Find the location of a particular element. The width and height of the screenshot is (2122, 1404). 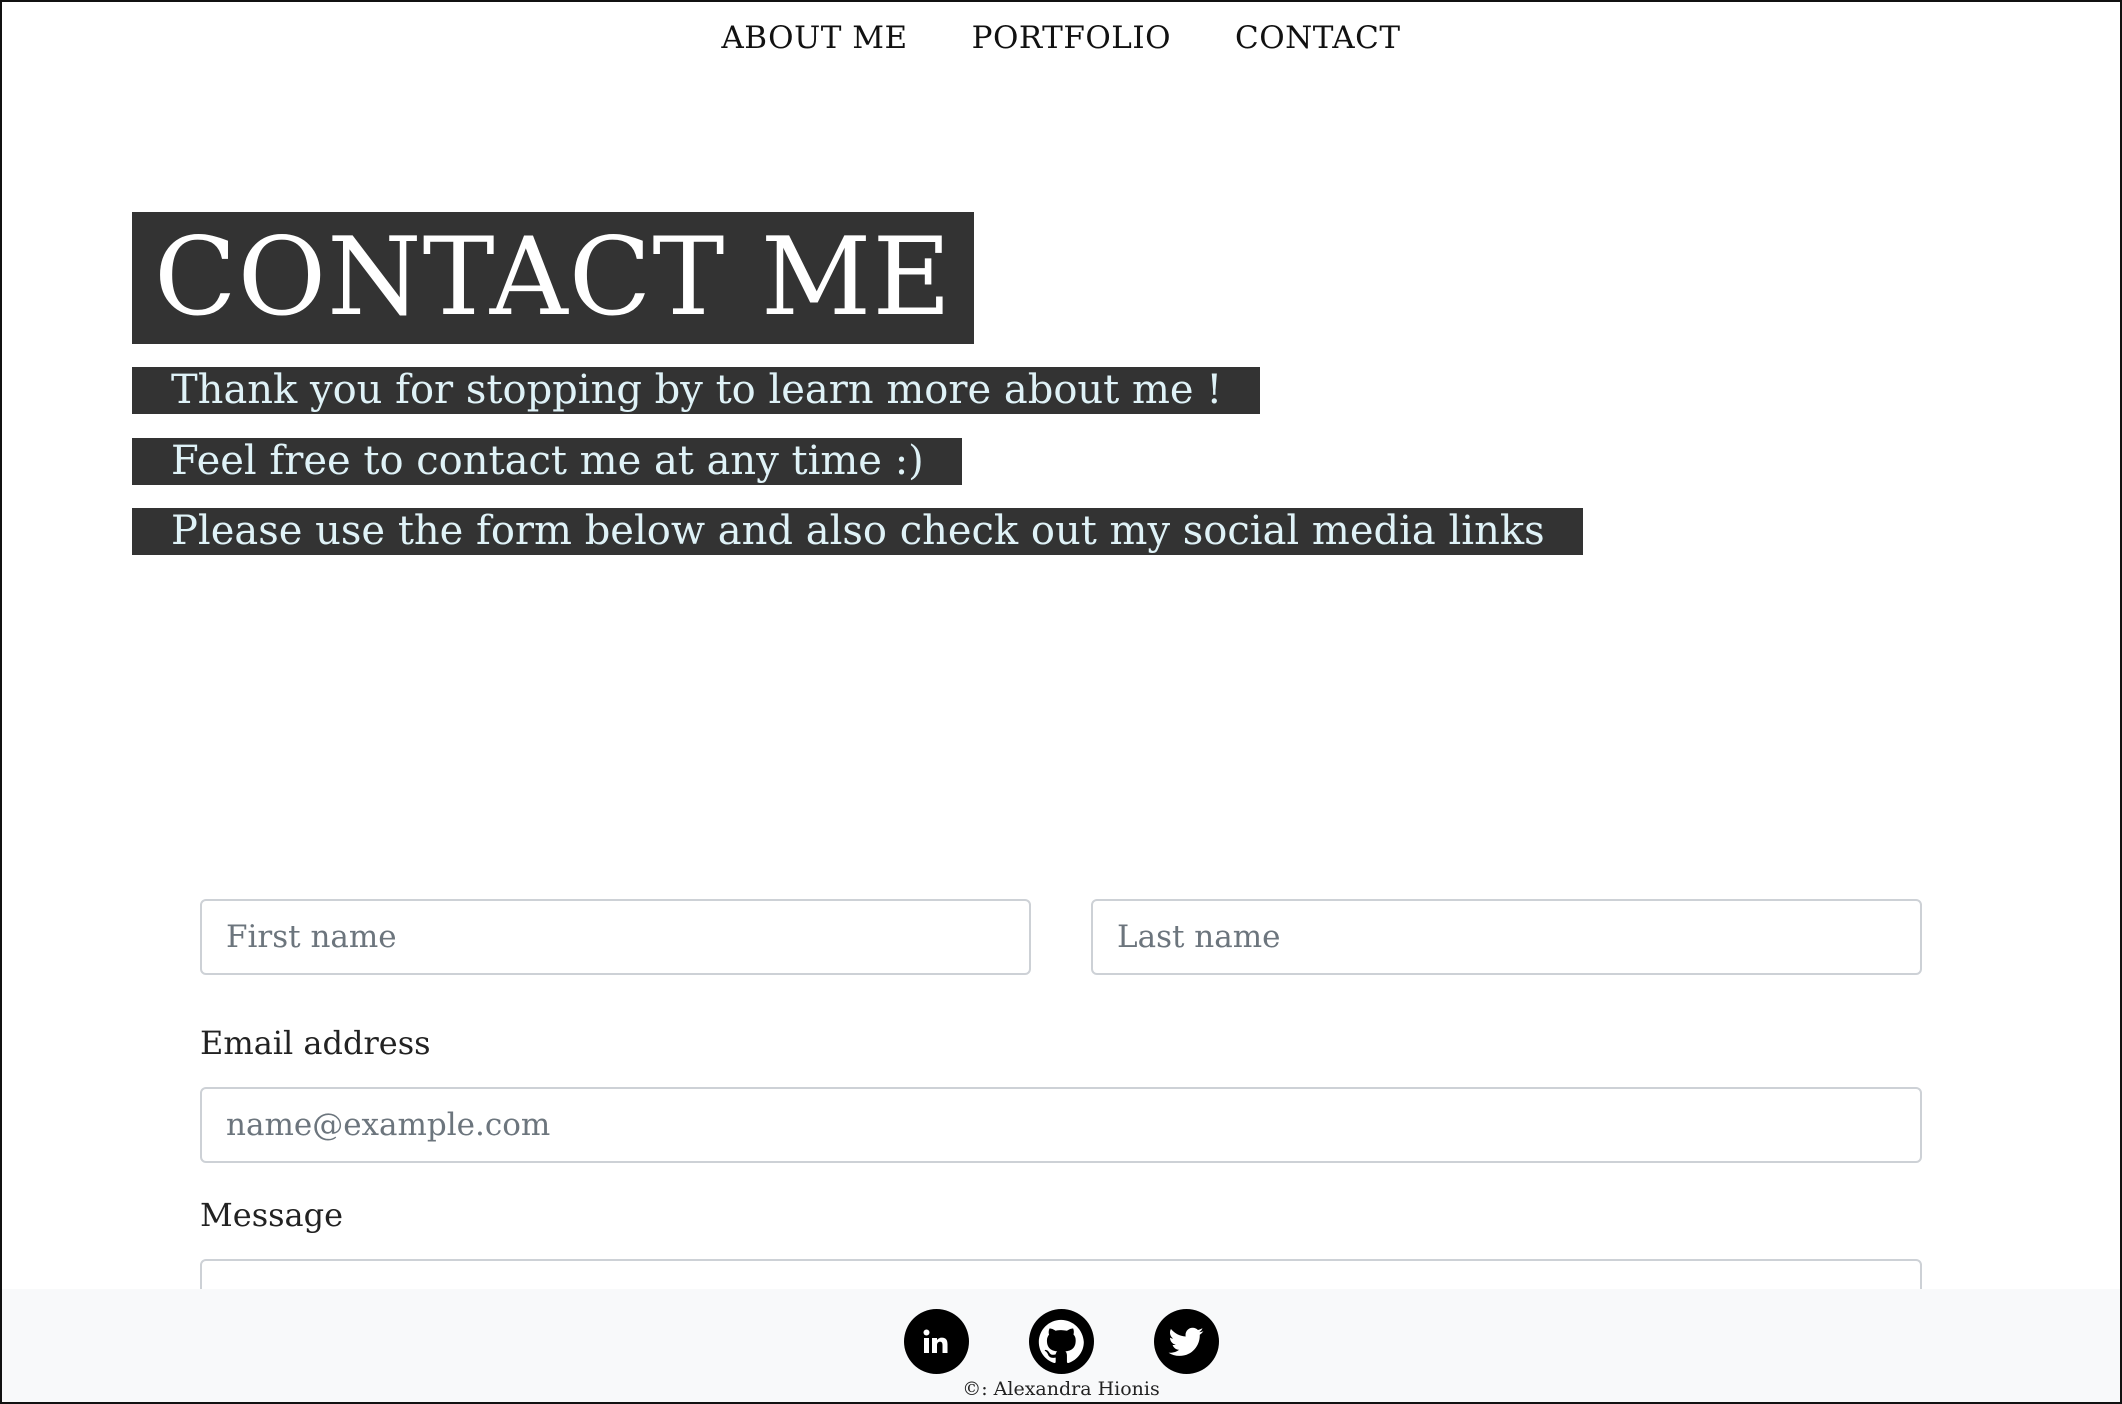

hero-line-contact-anytime: Feel free to contact me at any time :) is located at coordinates (547, 461).